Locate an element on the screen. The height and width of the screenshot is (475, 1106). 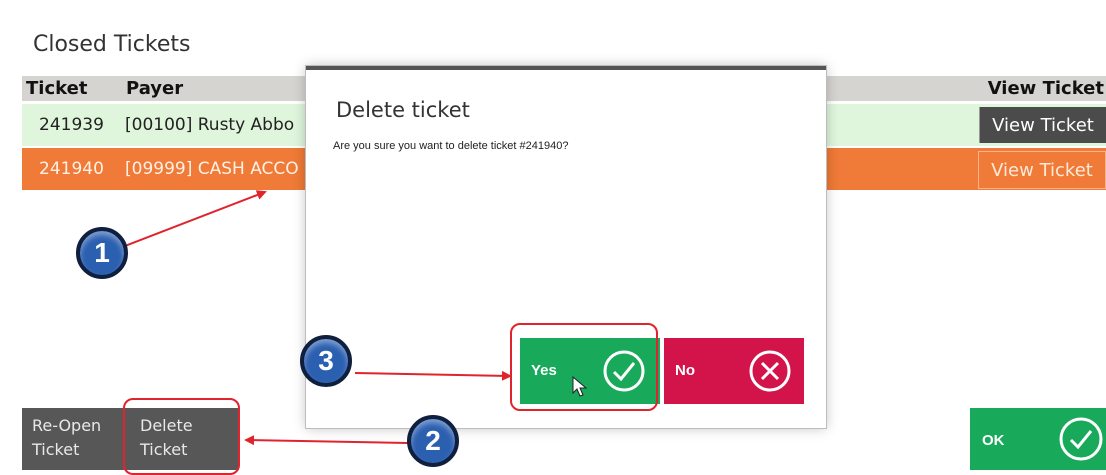
payer-name: [09999] CASH ACCO is located at coordinates (212, 169).